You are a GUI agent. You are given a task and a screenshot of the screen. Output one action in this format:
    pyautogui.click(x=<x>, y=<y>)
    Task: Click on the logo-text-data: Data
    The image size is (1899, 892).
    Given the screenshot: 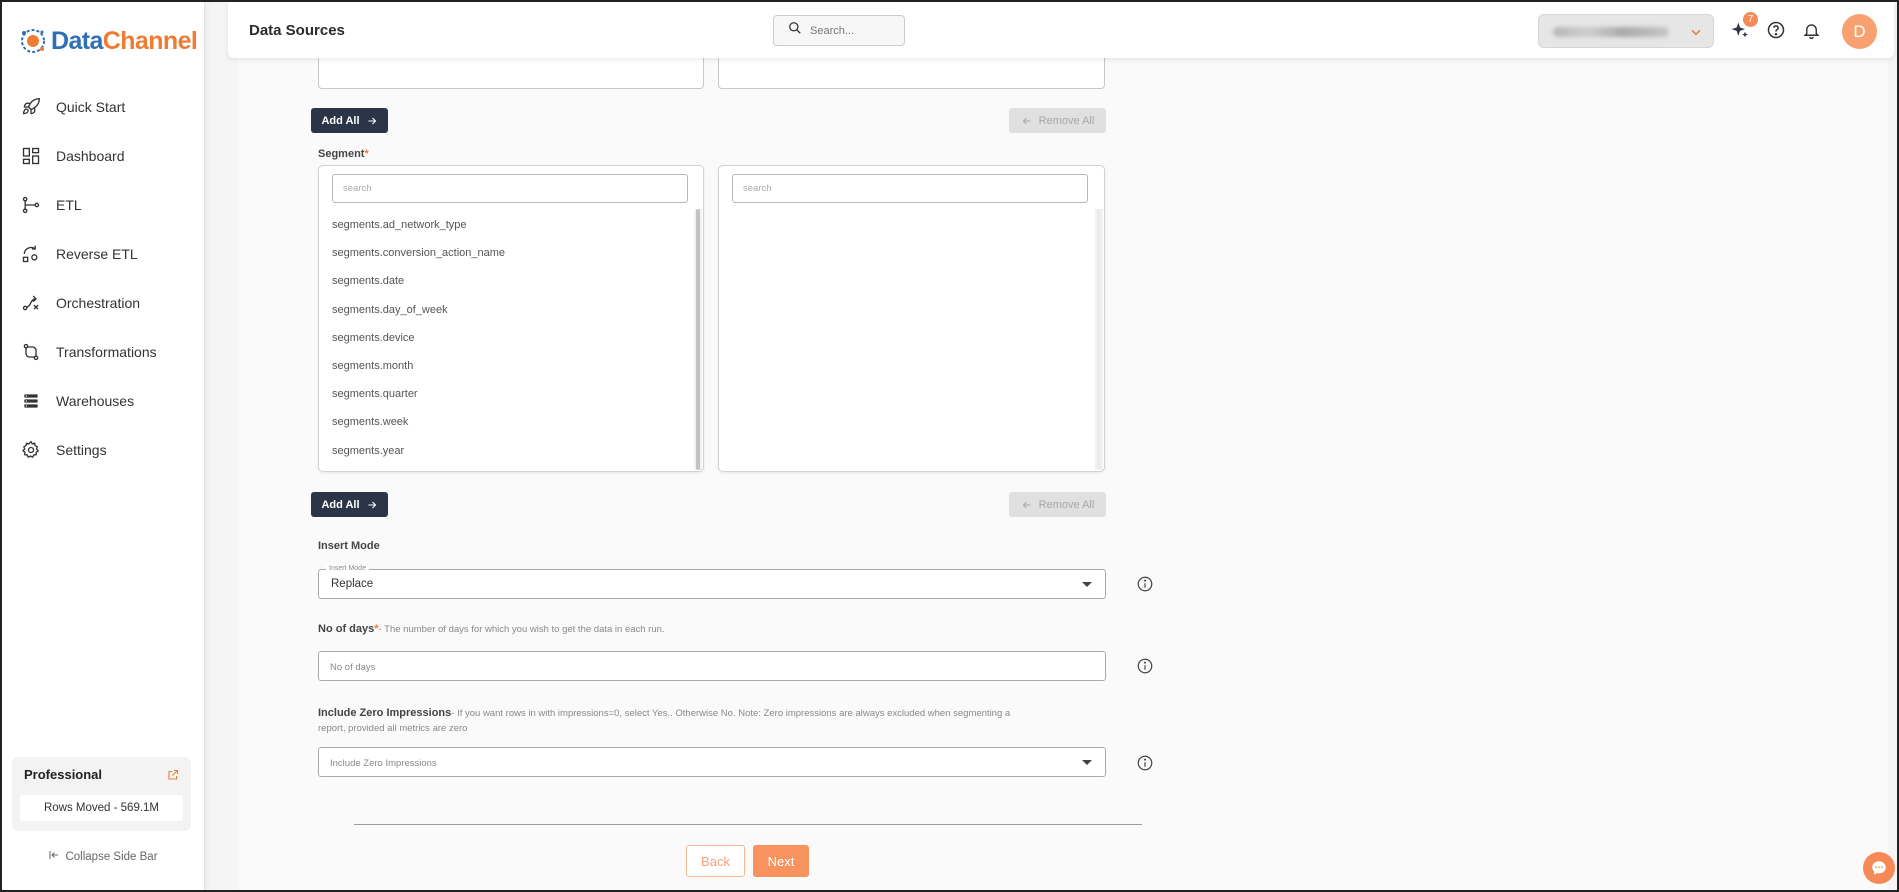 What is the action you would take?
    pyautogui.click(x=77, y=40)
    